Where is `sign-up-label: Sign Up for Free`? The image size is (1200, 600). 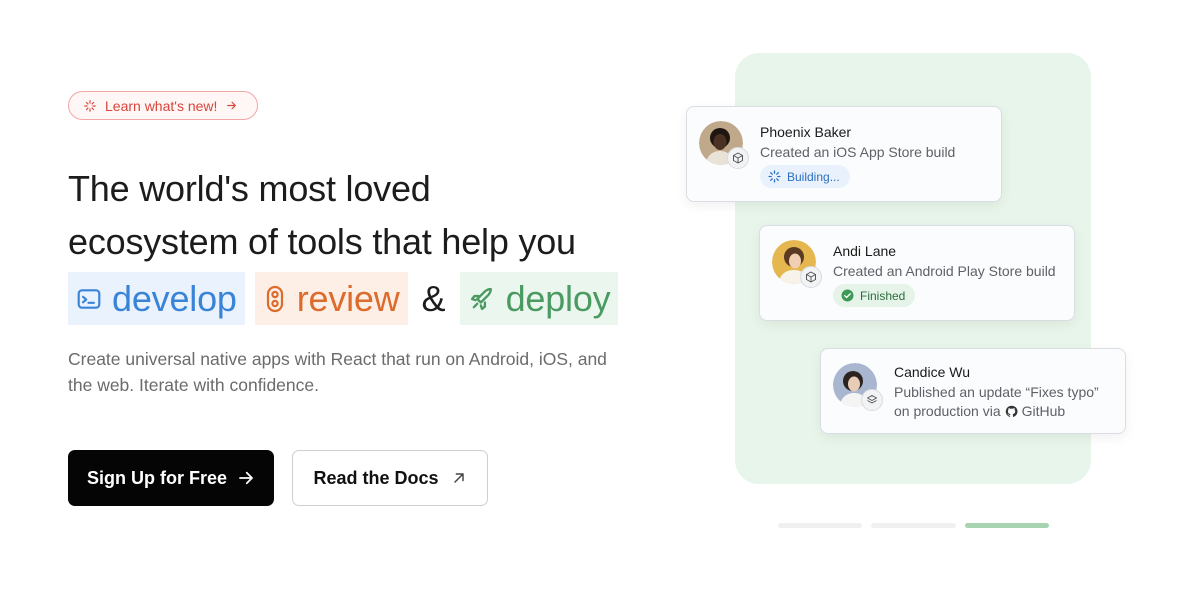
sign-up-label: Sign Up for Free is located at coordinates (156, 477).